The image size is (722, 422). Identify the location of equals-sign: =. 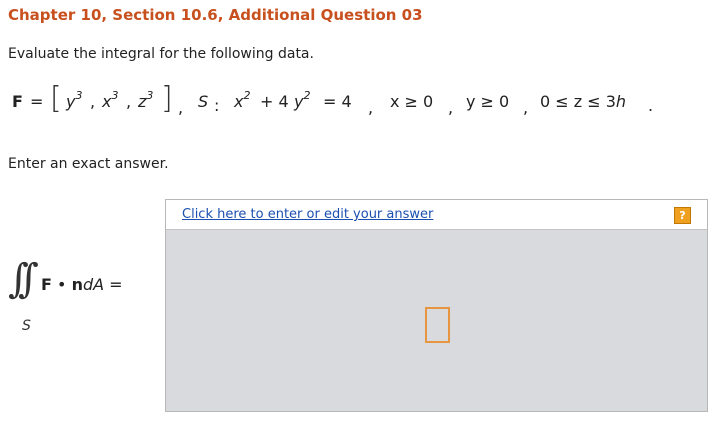
(37, 101).